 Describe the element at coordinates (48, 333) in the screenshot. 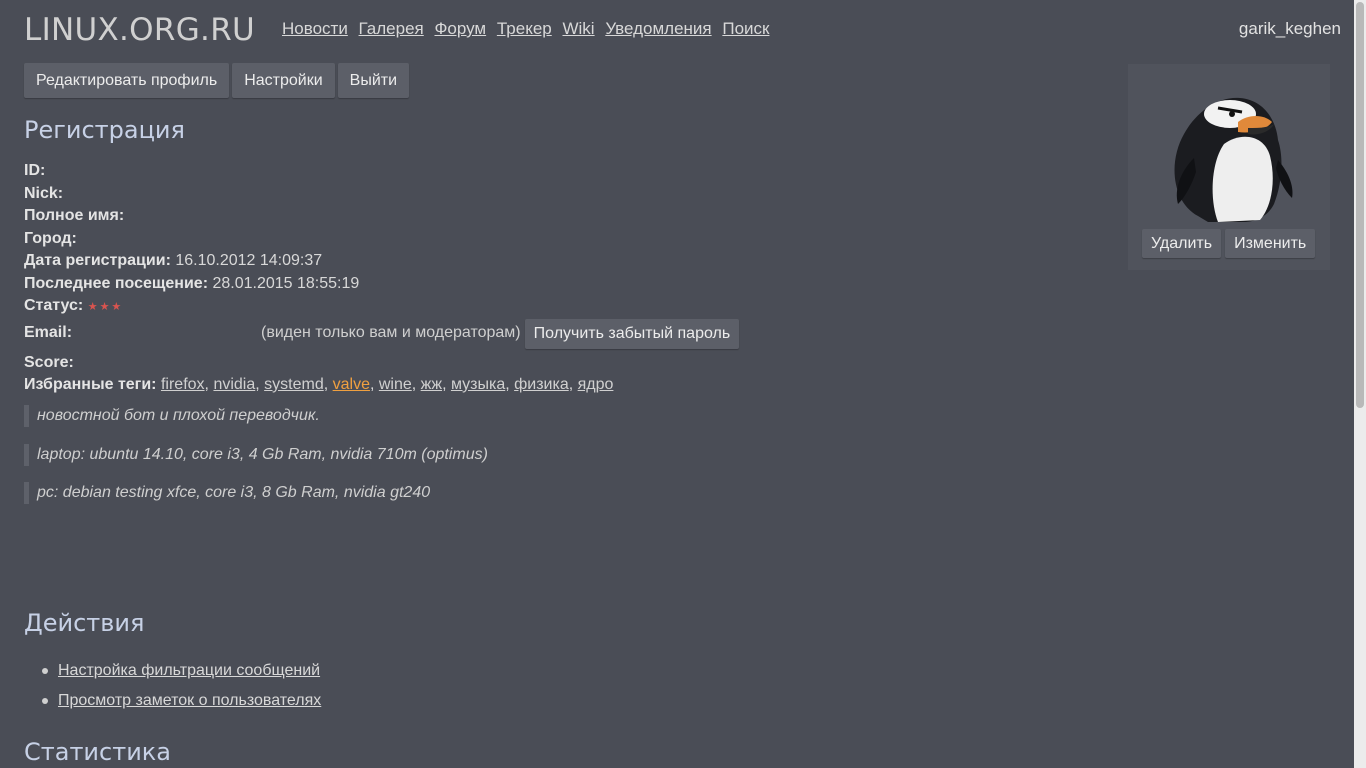

I see `email-label: Email:` at that location.